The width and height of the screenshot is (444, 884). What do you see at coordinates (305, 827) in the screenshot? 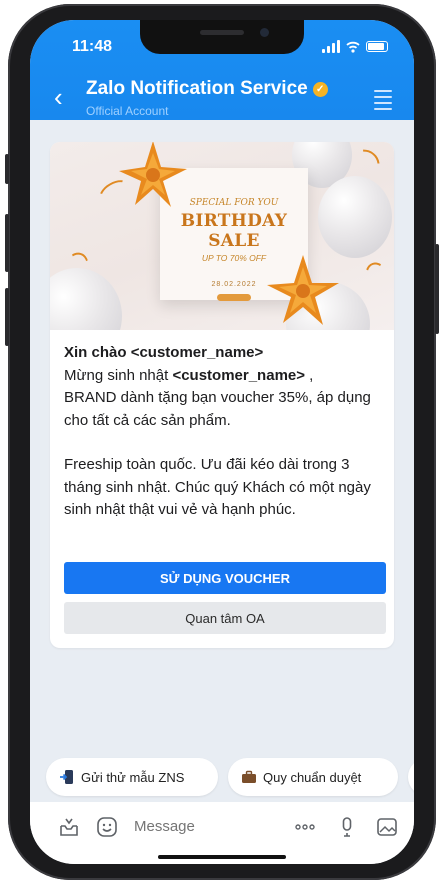
I see `more-options-icon` at bounding box center [305, 827].